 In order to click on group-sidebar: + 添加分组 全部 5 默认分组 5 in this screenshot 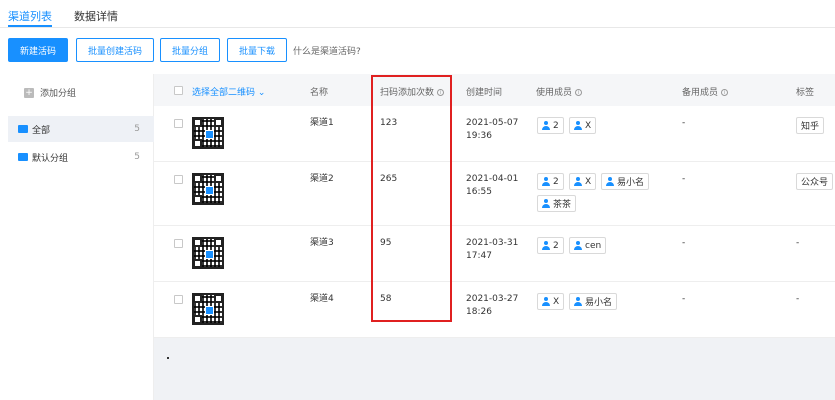, I will do `click(81, 237)`.